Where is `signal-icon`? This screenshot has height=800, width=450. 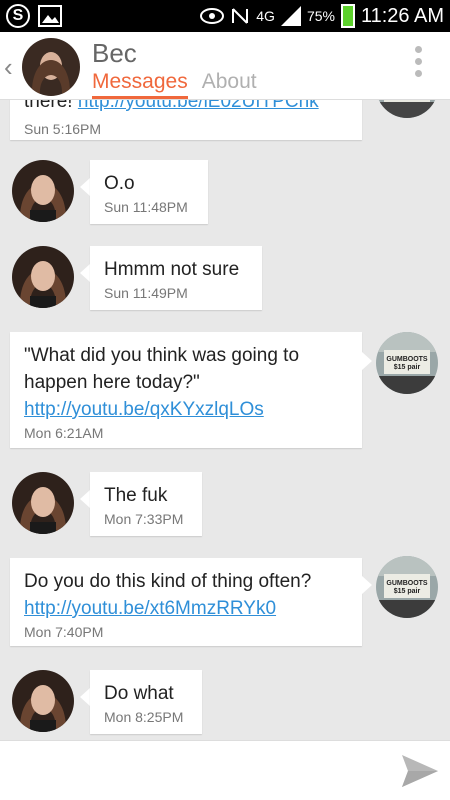
signal-icon is located at coordinates (290, 16).